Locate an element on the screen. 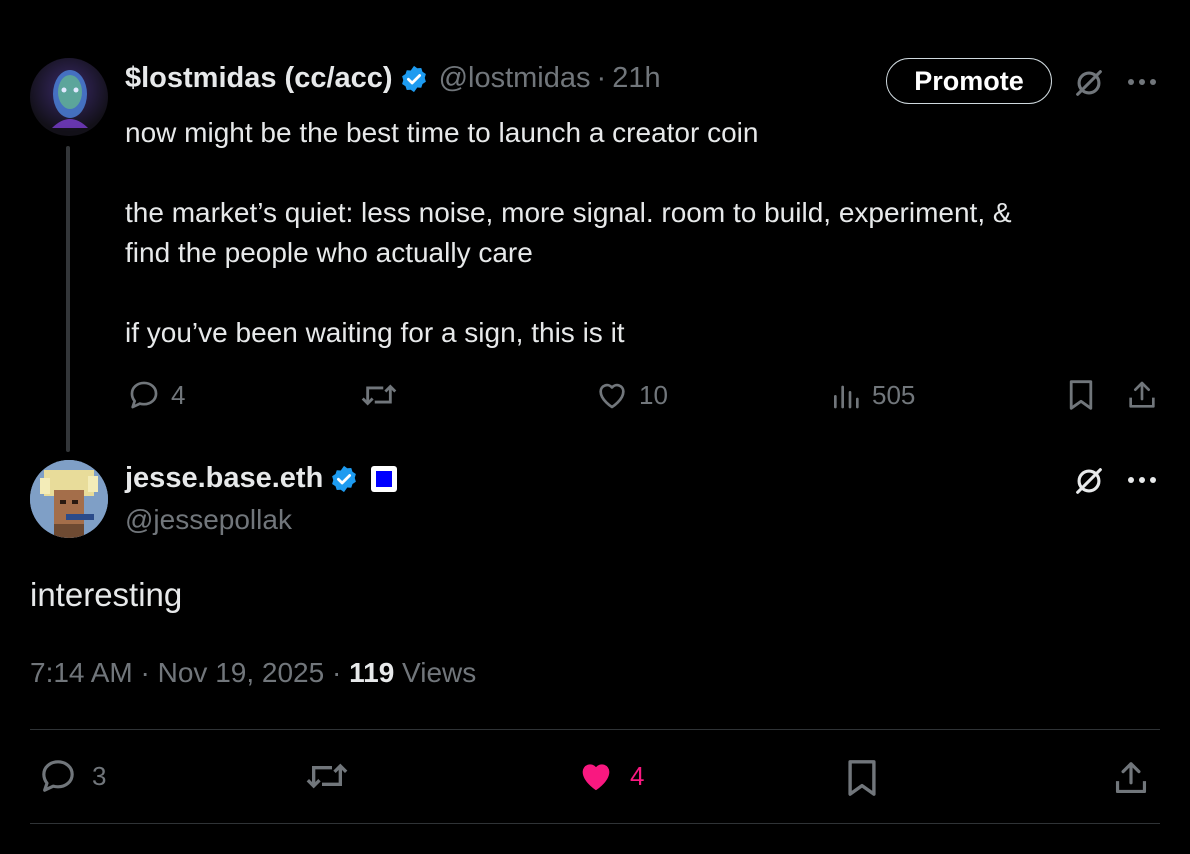 The image size is (1190, 854). tweet2-repost-button is located at coordinates (327, 776).